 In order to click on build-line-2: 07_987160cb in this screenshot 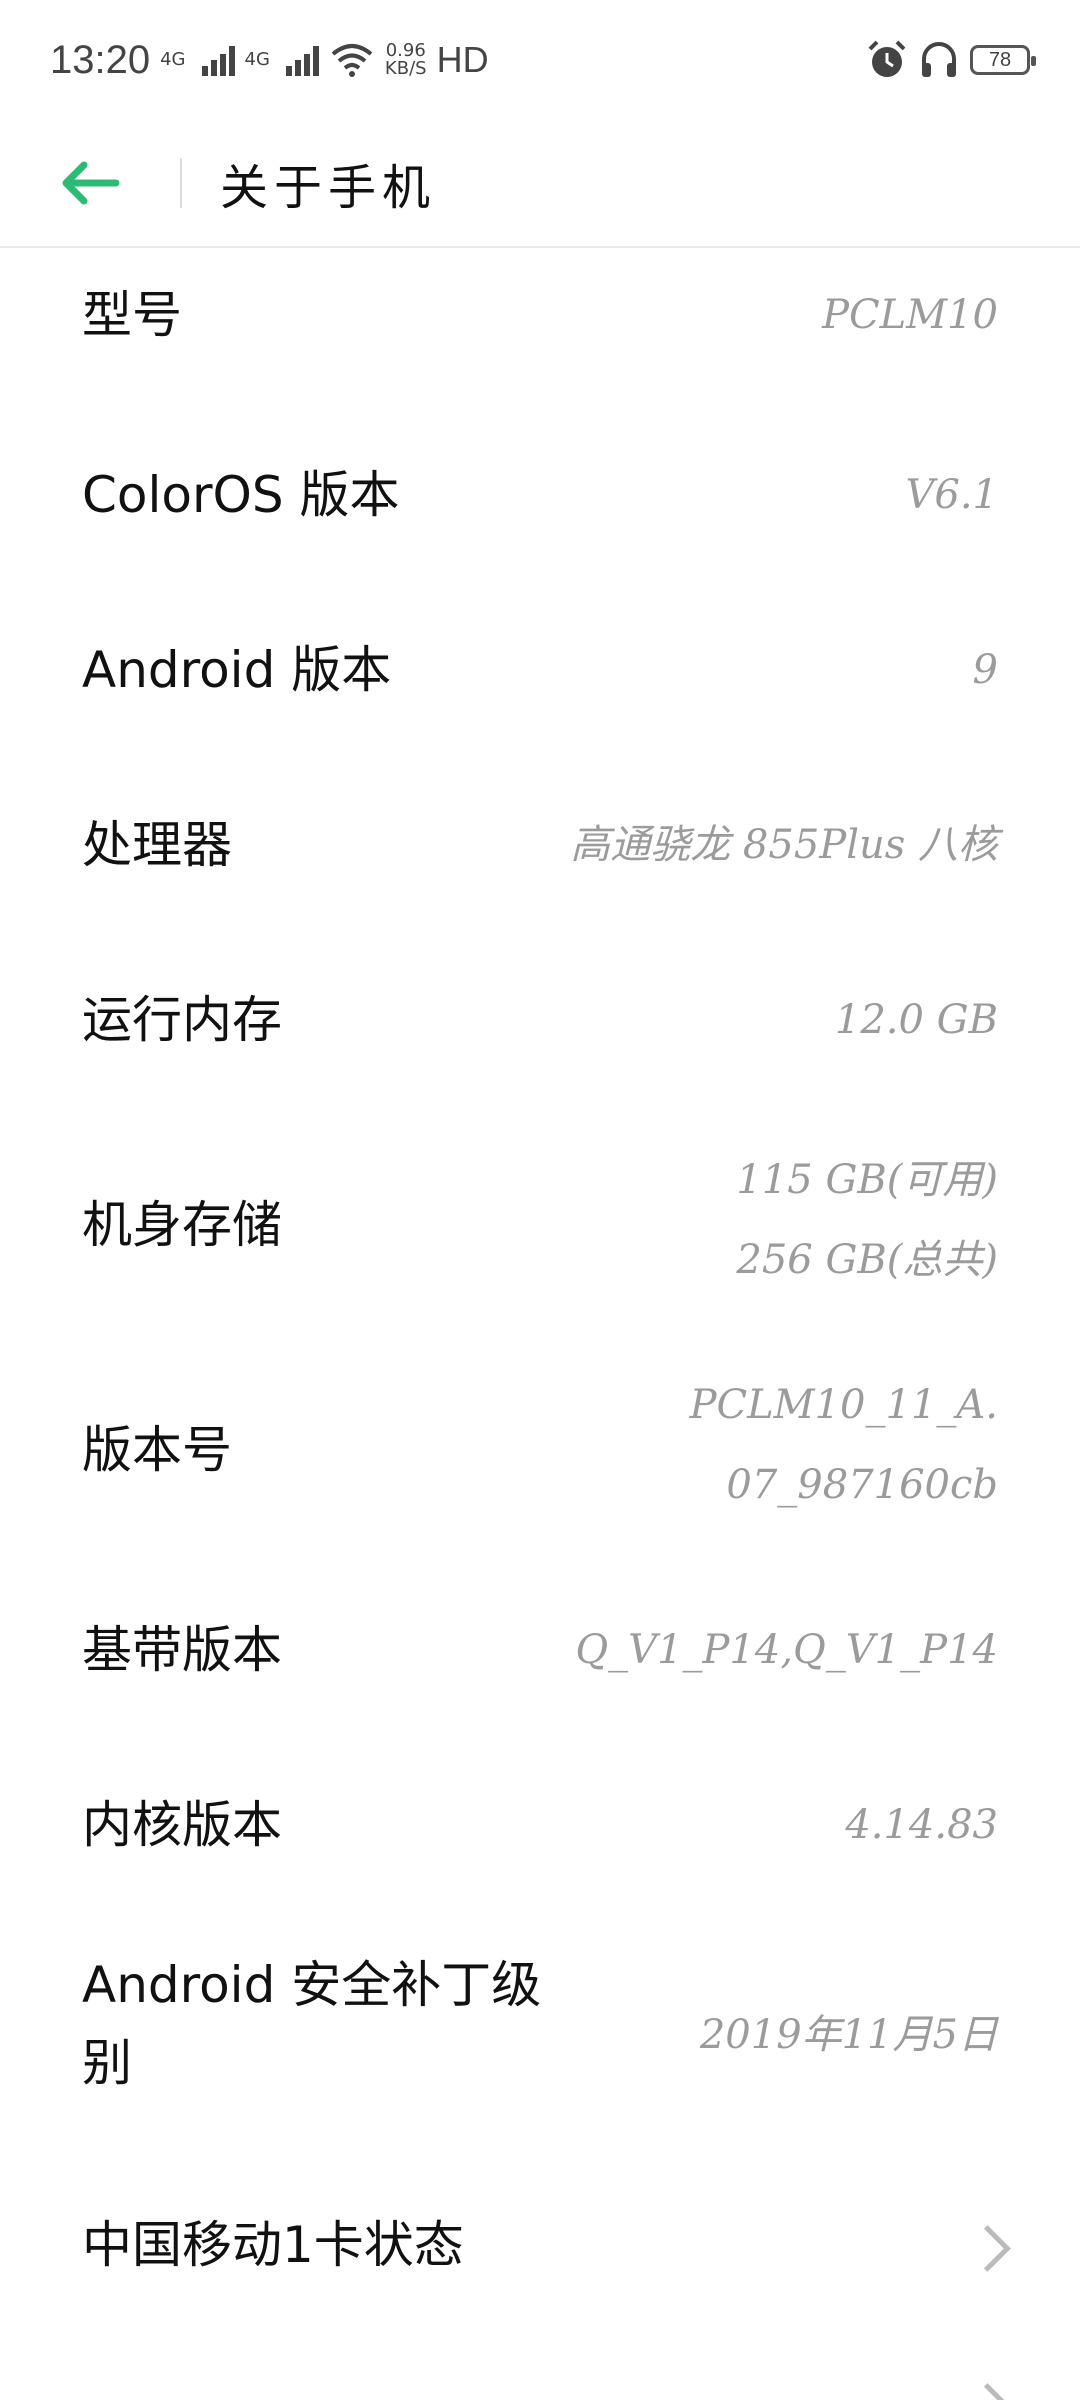, I will do `click(862, 1485)`.